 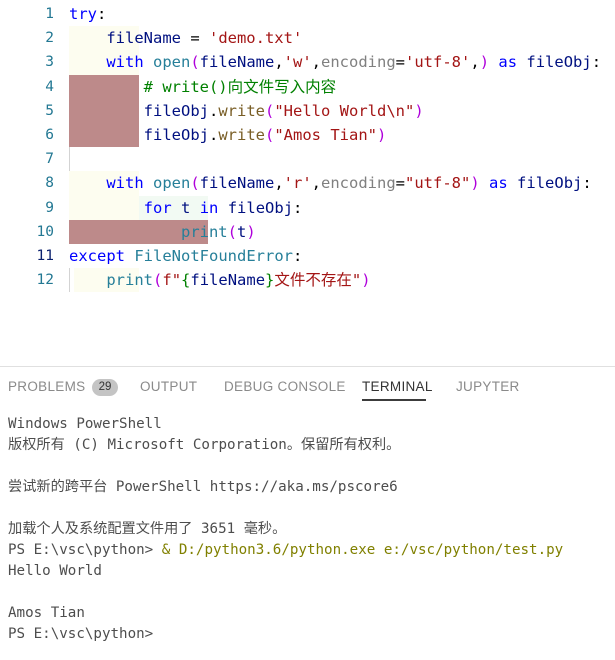 I want to click on code-line: 1 try:, so click(x=307, y=14).